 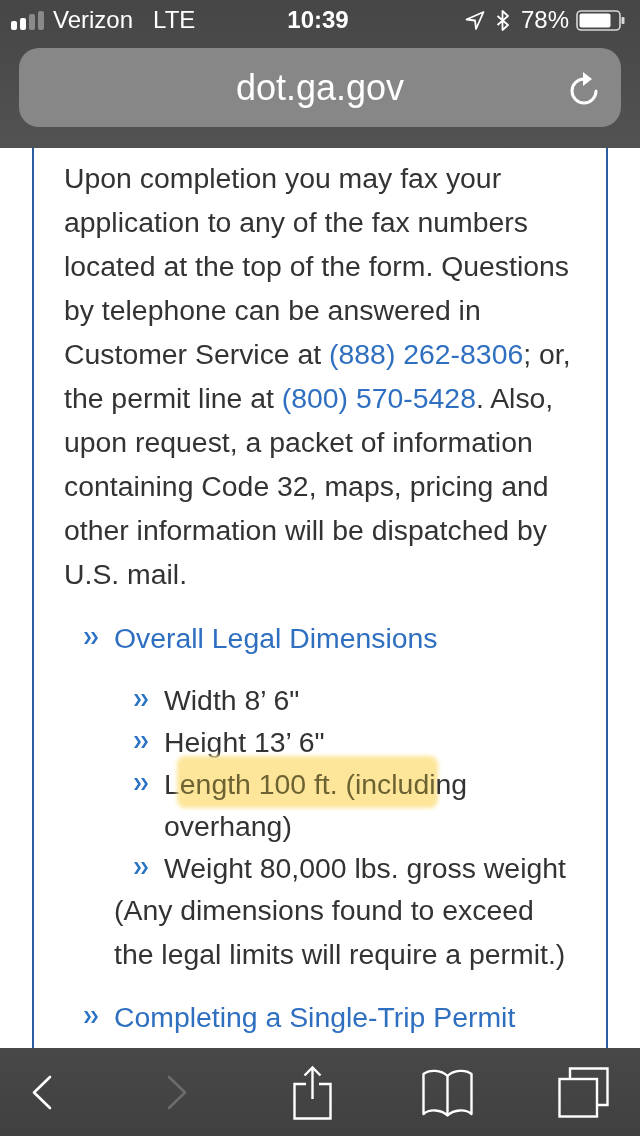 What do you see at coordinates (312, 1092) in the screenshot?
I see `share-icon` at bounding box center [312, 1092].